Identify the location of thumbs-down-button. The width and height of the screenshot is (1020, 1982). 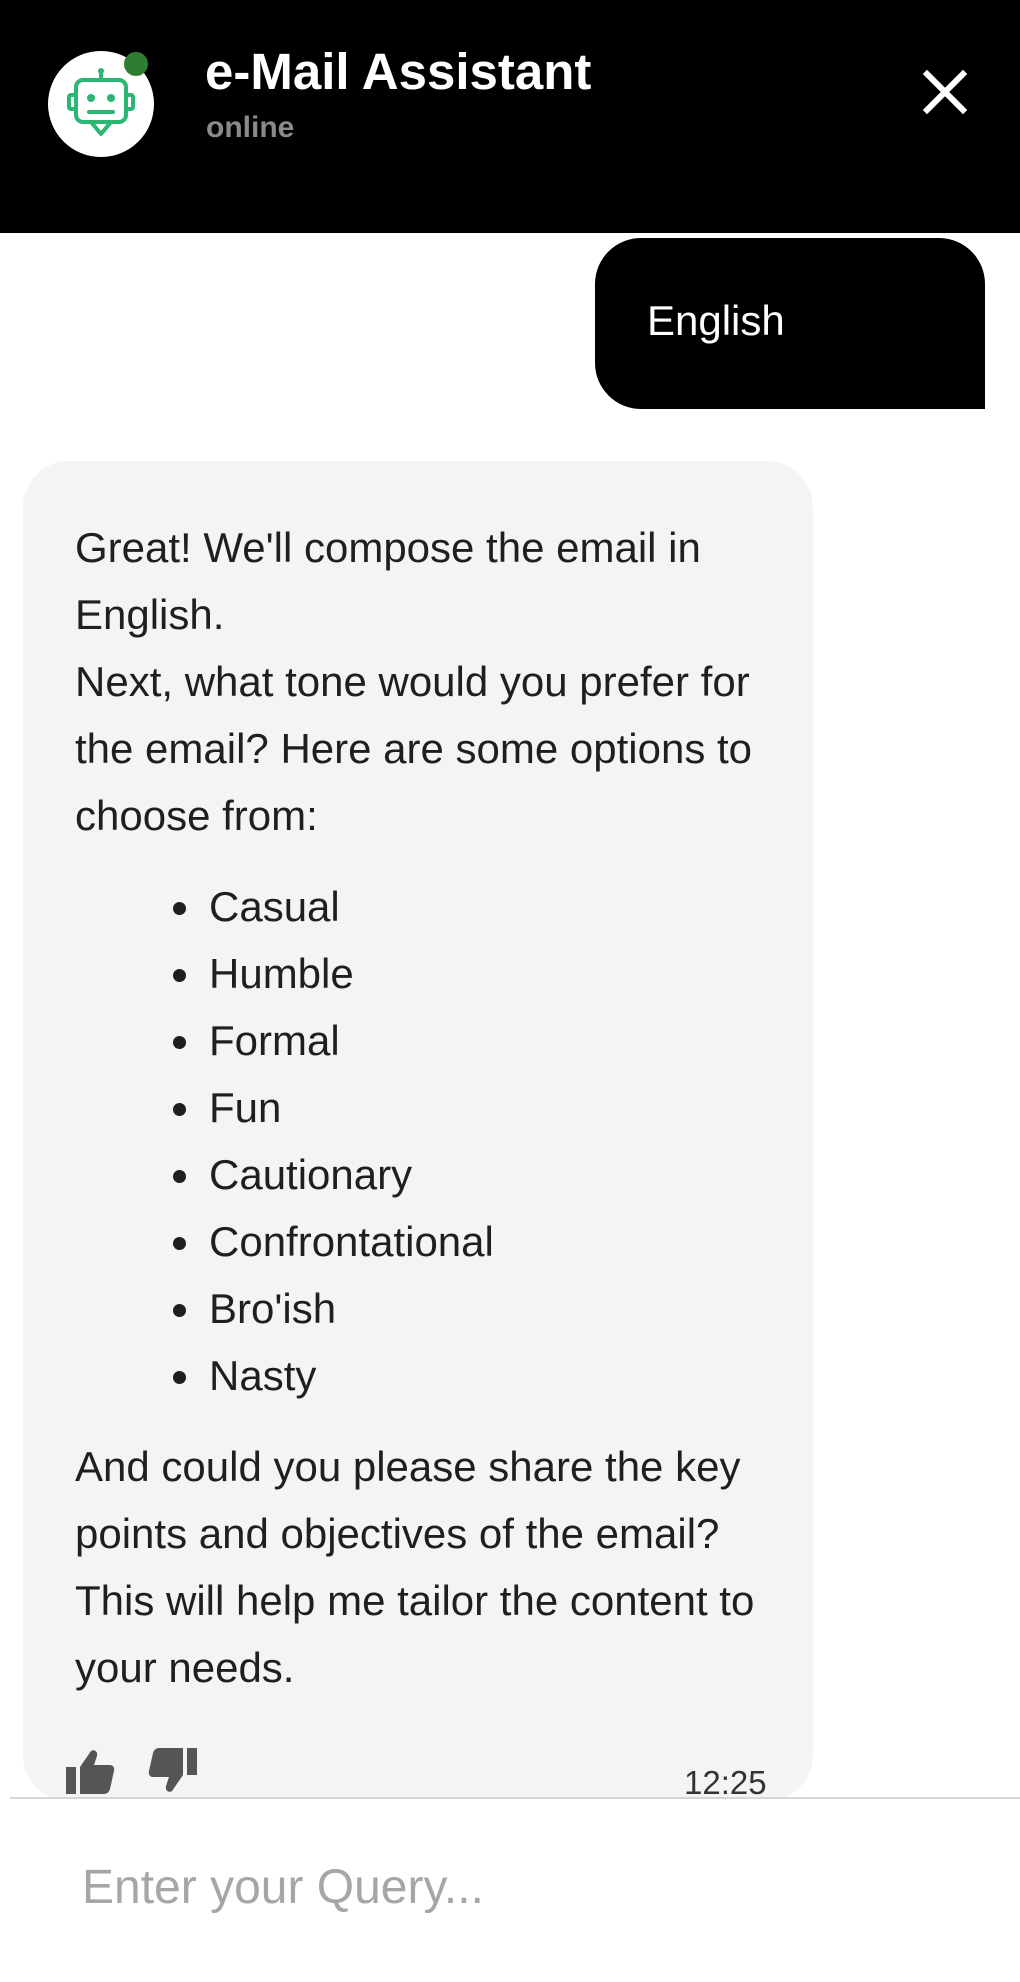
(173, 1771).